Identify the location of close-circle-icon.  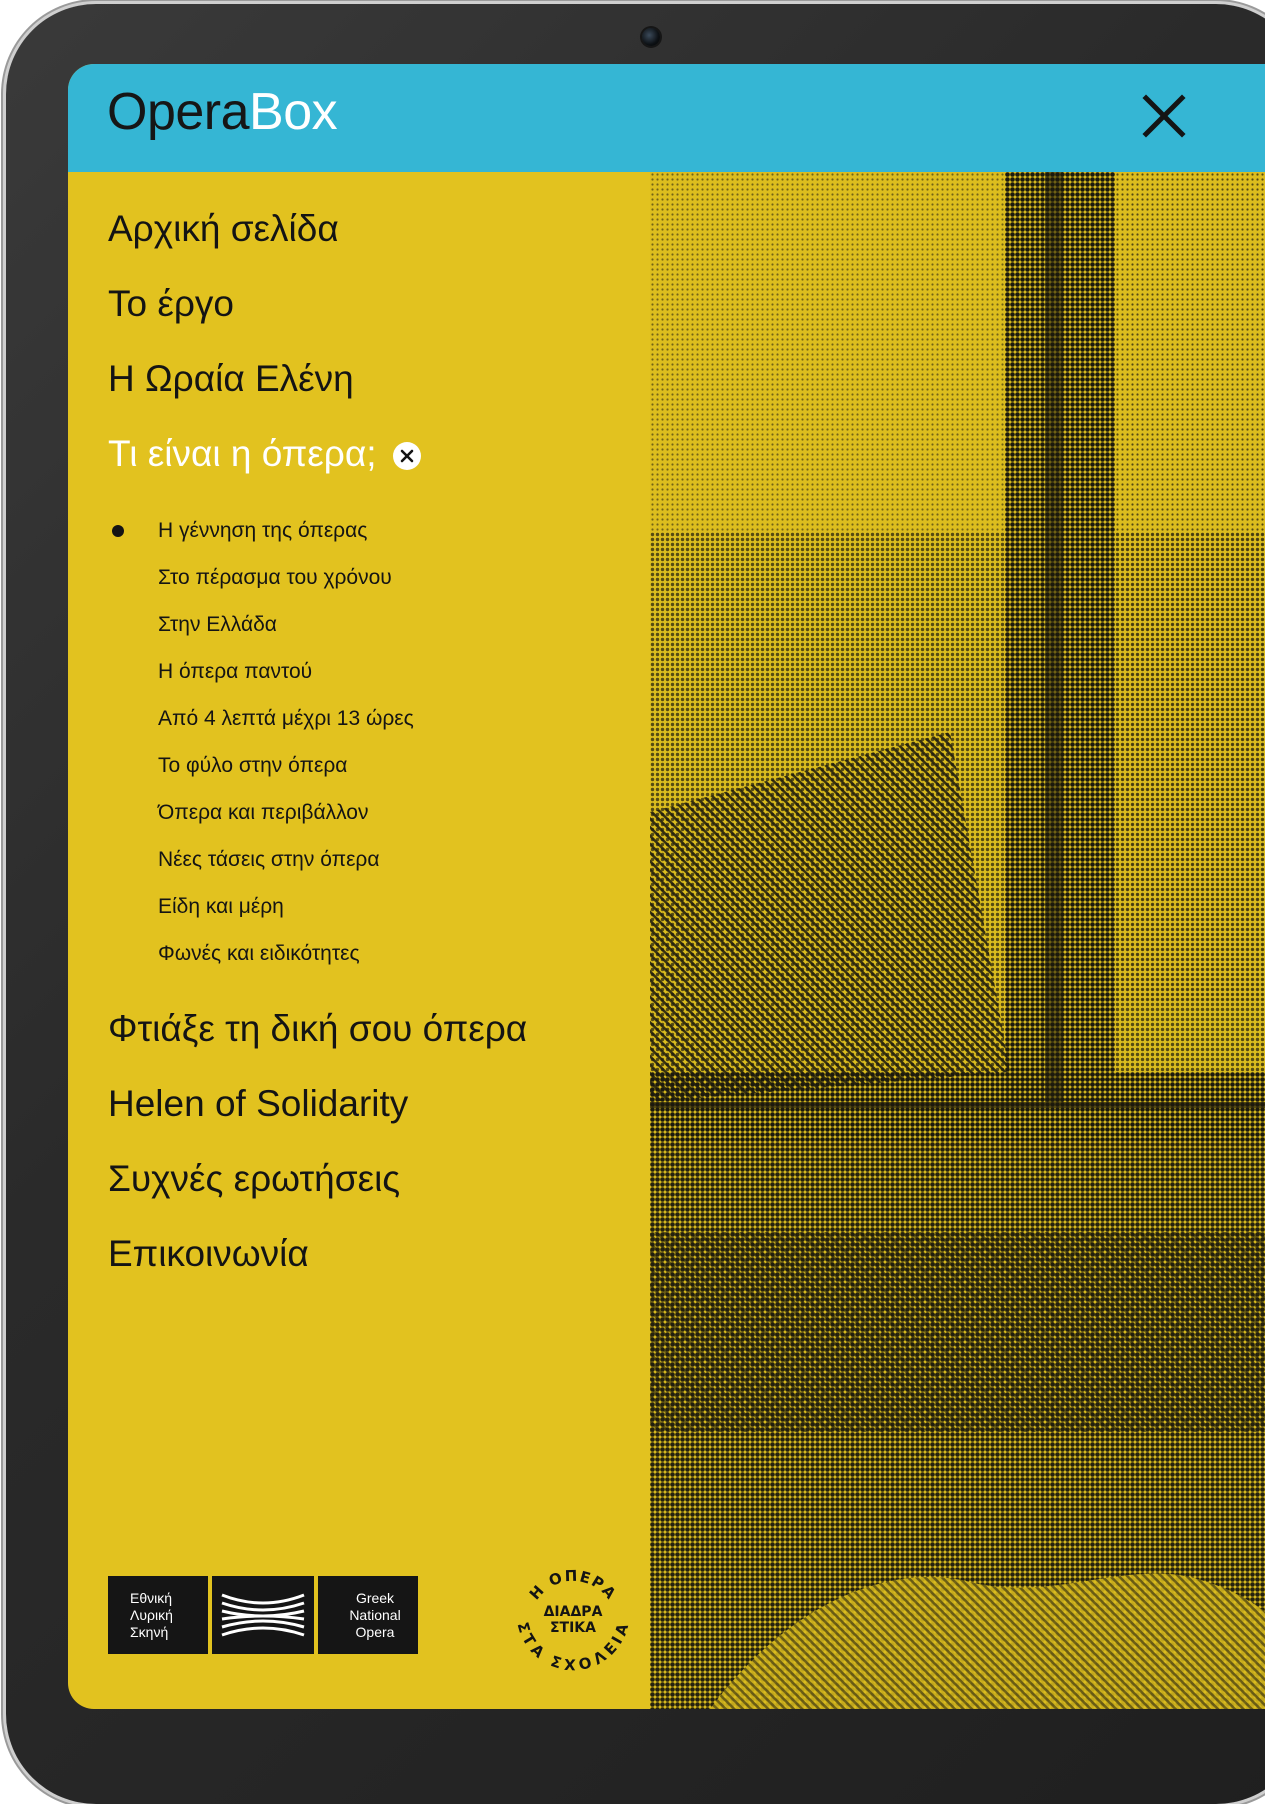
(406, 456).